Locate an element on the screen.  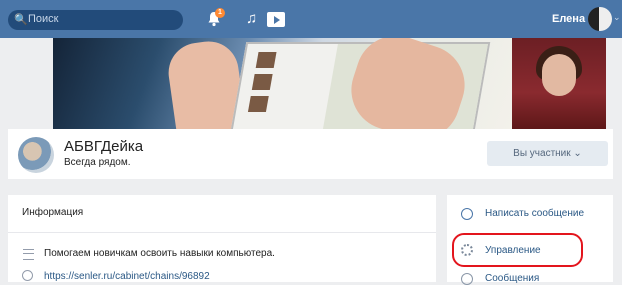
cover-portrait is located at coordinates (559, 83).